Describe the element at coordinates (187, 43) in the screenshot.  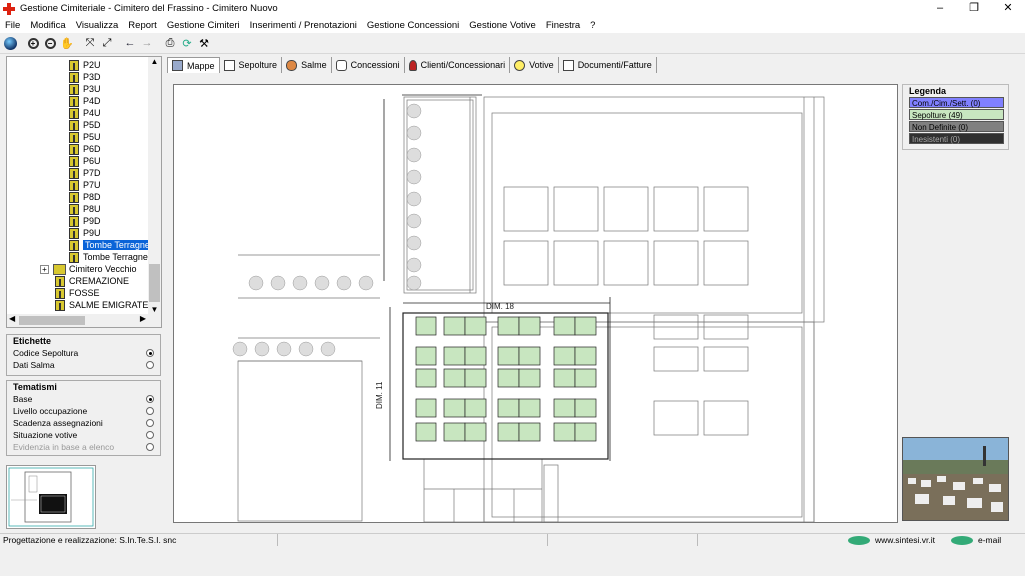
I see `refresh-icon: ⟳` at that location.